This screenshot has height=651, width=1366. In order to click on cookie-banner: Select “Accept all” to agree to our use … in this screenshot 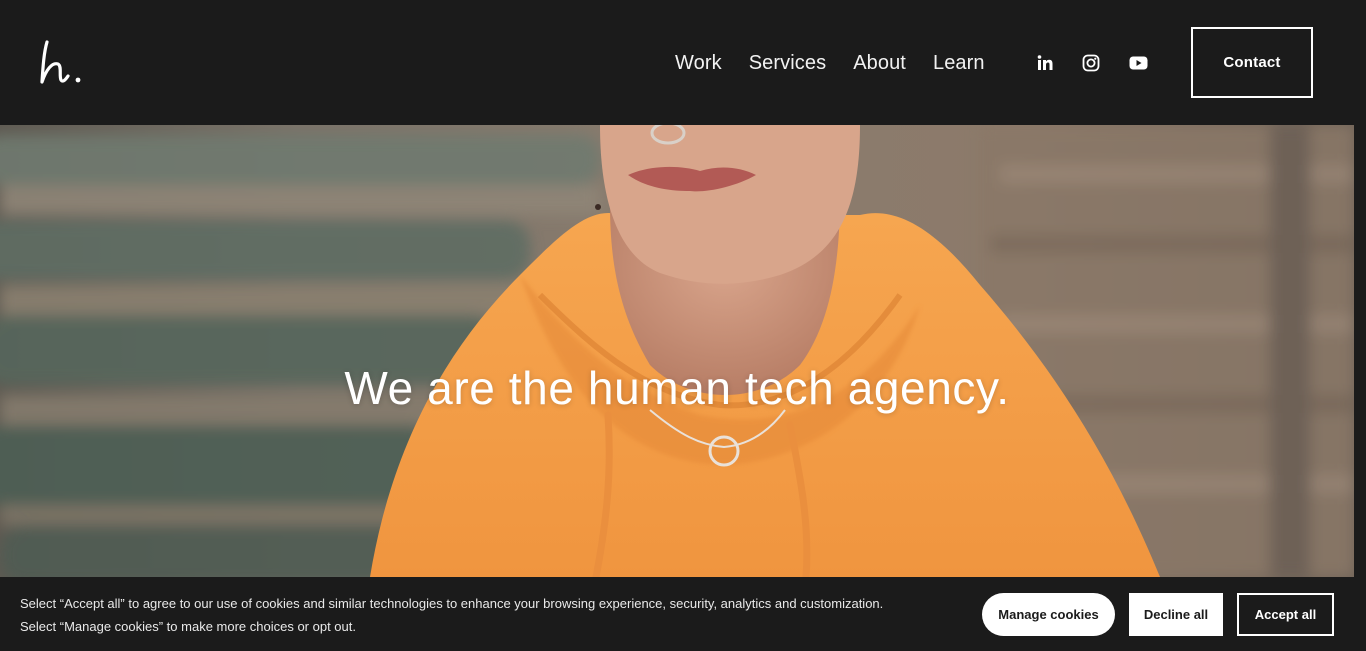, I will do `click(683, 614)`.